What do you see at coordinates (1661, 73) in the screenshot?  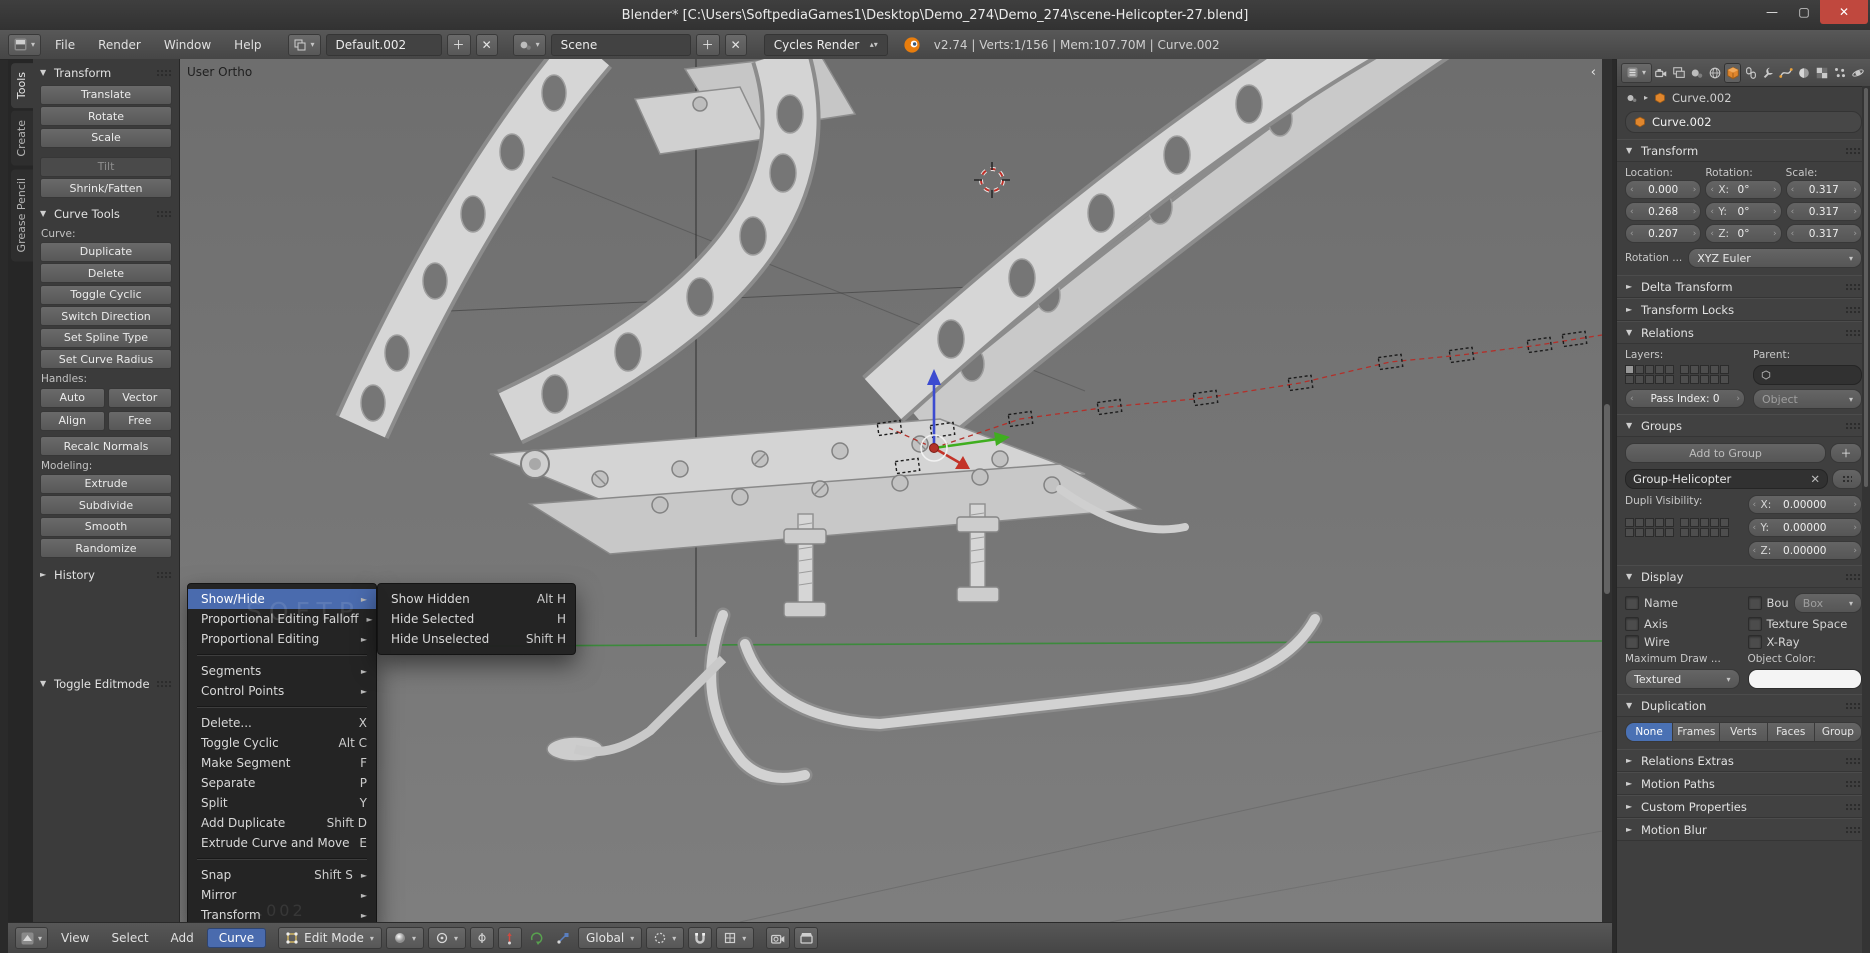 I see `tab-render` at bounding box center [1661, 73].